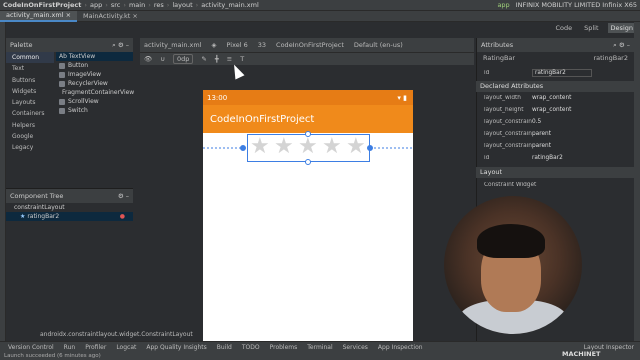 Image resolution: width=640 pixels, height=360 pixels. Describe the element at coordinates (95, 347) in the screenshot. I see `profiler-button: Profiler` at that location.